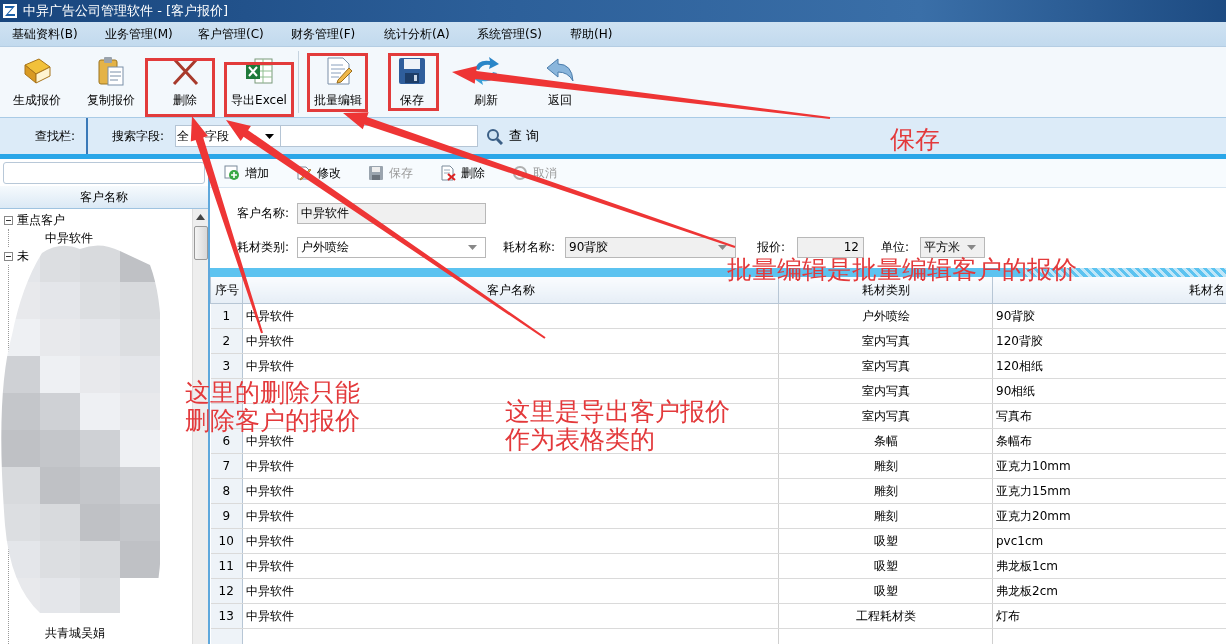 This screenshot has height=644, width=1226. Describe the element at coordinates (232, 173) in the screenshot. I see `add-icon` at that location.